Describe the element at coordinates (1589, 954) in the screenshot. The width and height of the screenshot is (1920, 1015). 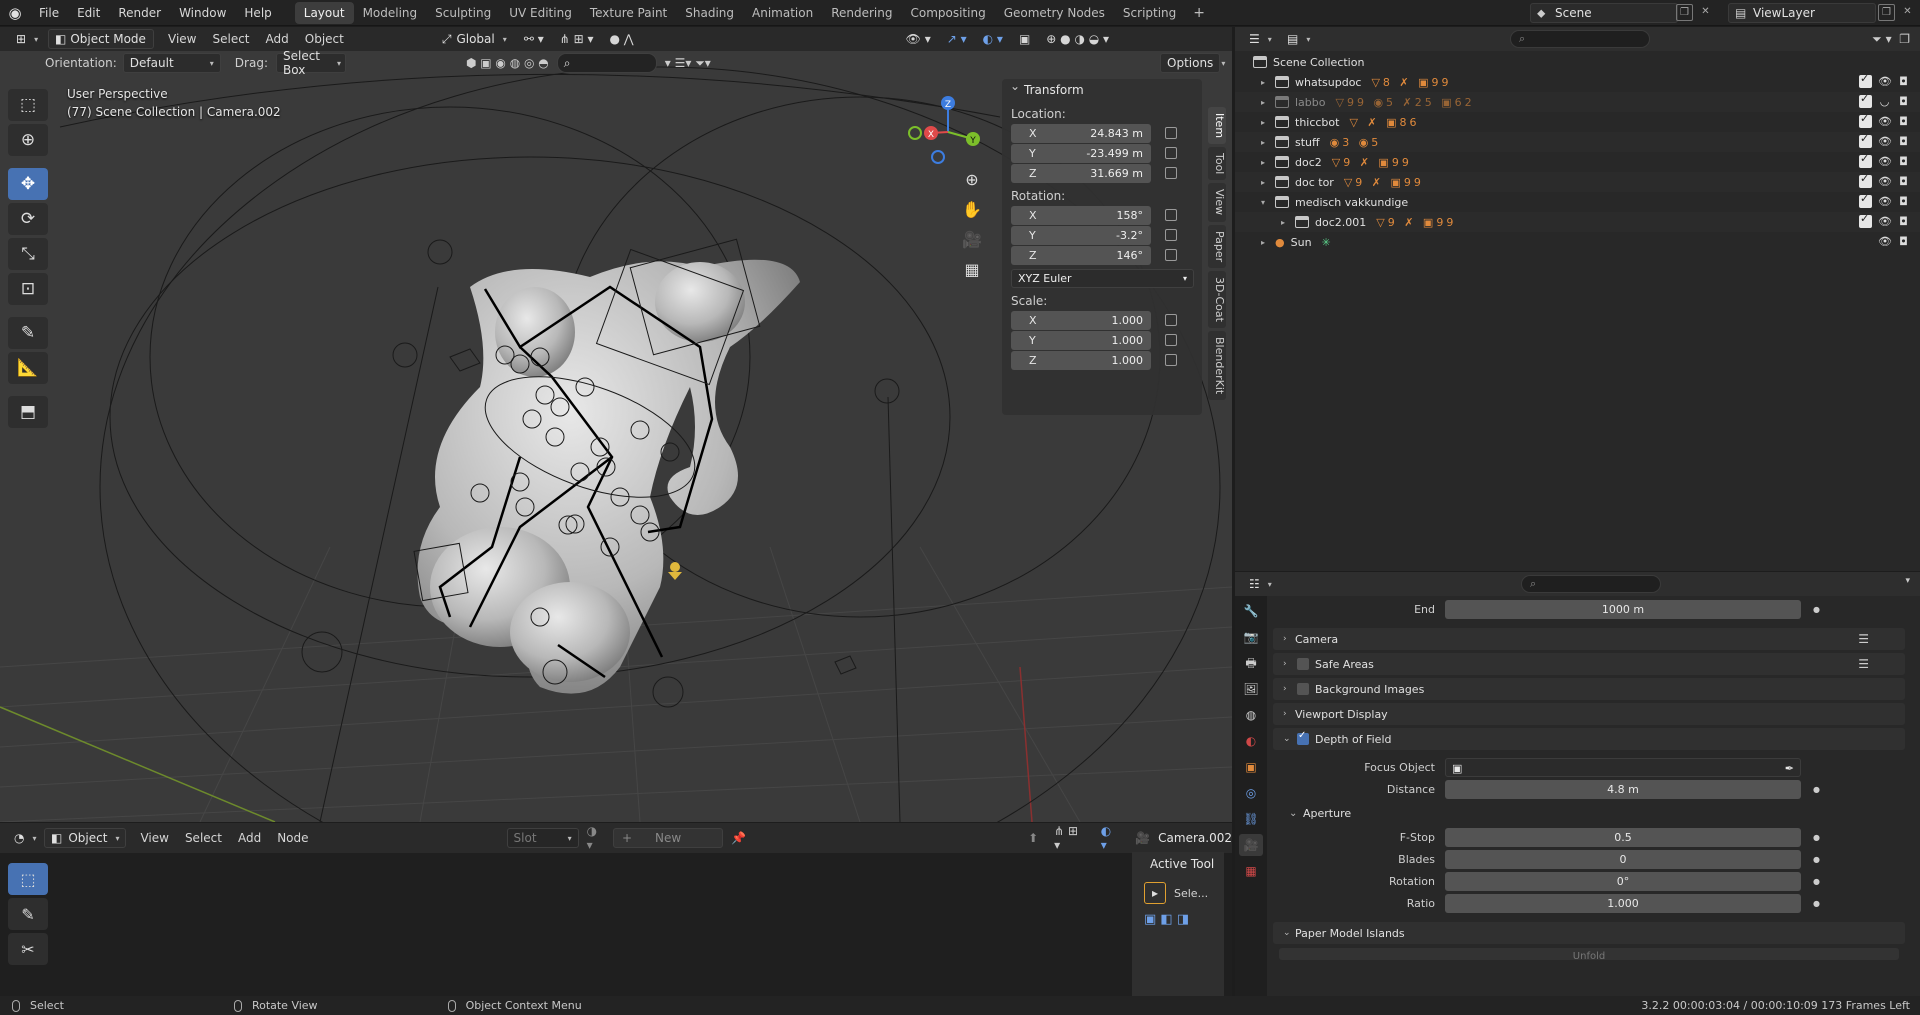
I see `unfold-button: Unfold` at that location.